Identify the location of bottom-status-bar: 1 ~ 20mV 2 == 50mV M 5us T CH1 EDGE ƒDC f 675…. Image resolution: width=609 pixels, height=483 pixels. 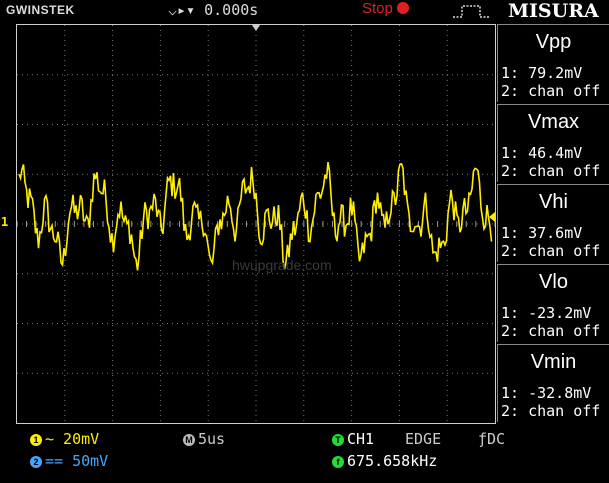
(304, 454).